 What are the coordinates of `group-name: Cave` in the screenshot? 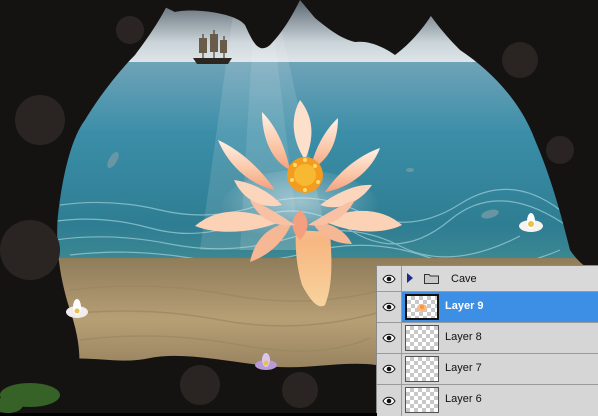 It's located at (464, 279).